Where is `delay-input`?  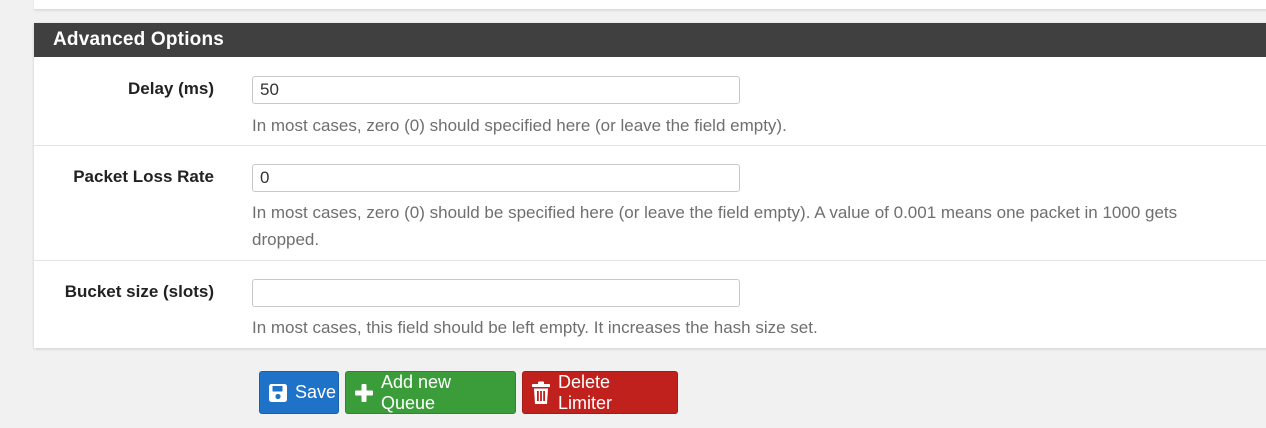
delay-input is located at coordinates (496, 90).